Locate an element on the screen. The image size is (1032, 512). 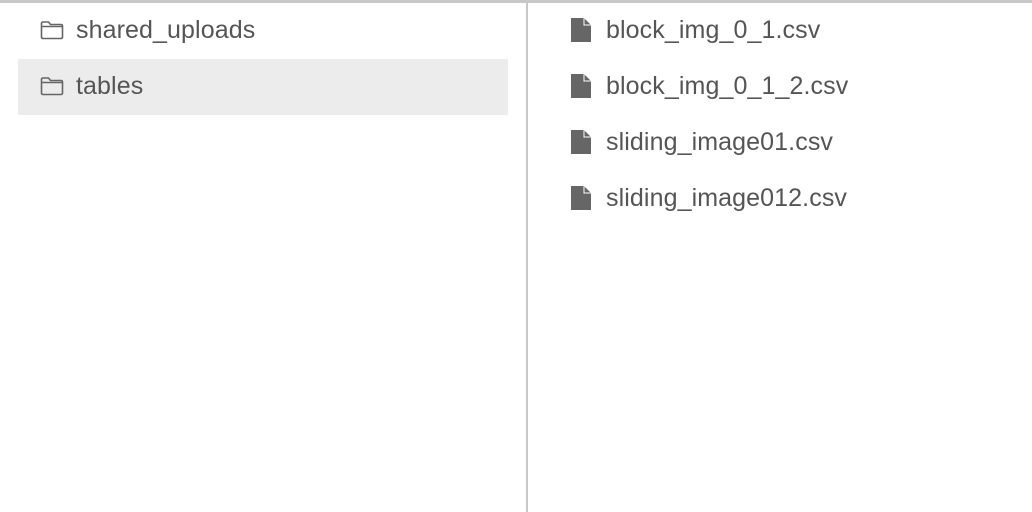
file-item: sliding_image01.csv is located at coordinates (801, 143).